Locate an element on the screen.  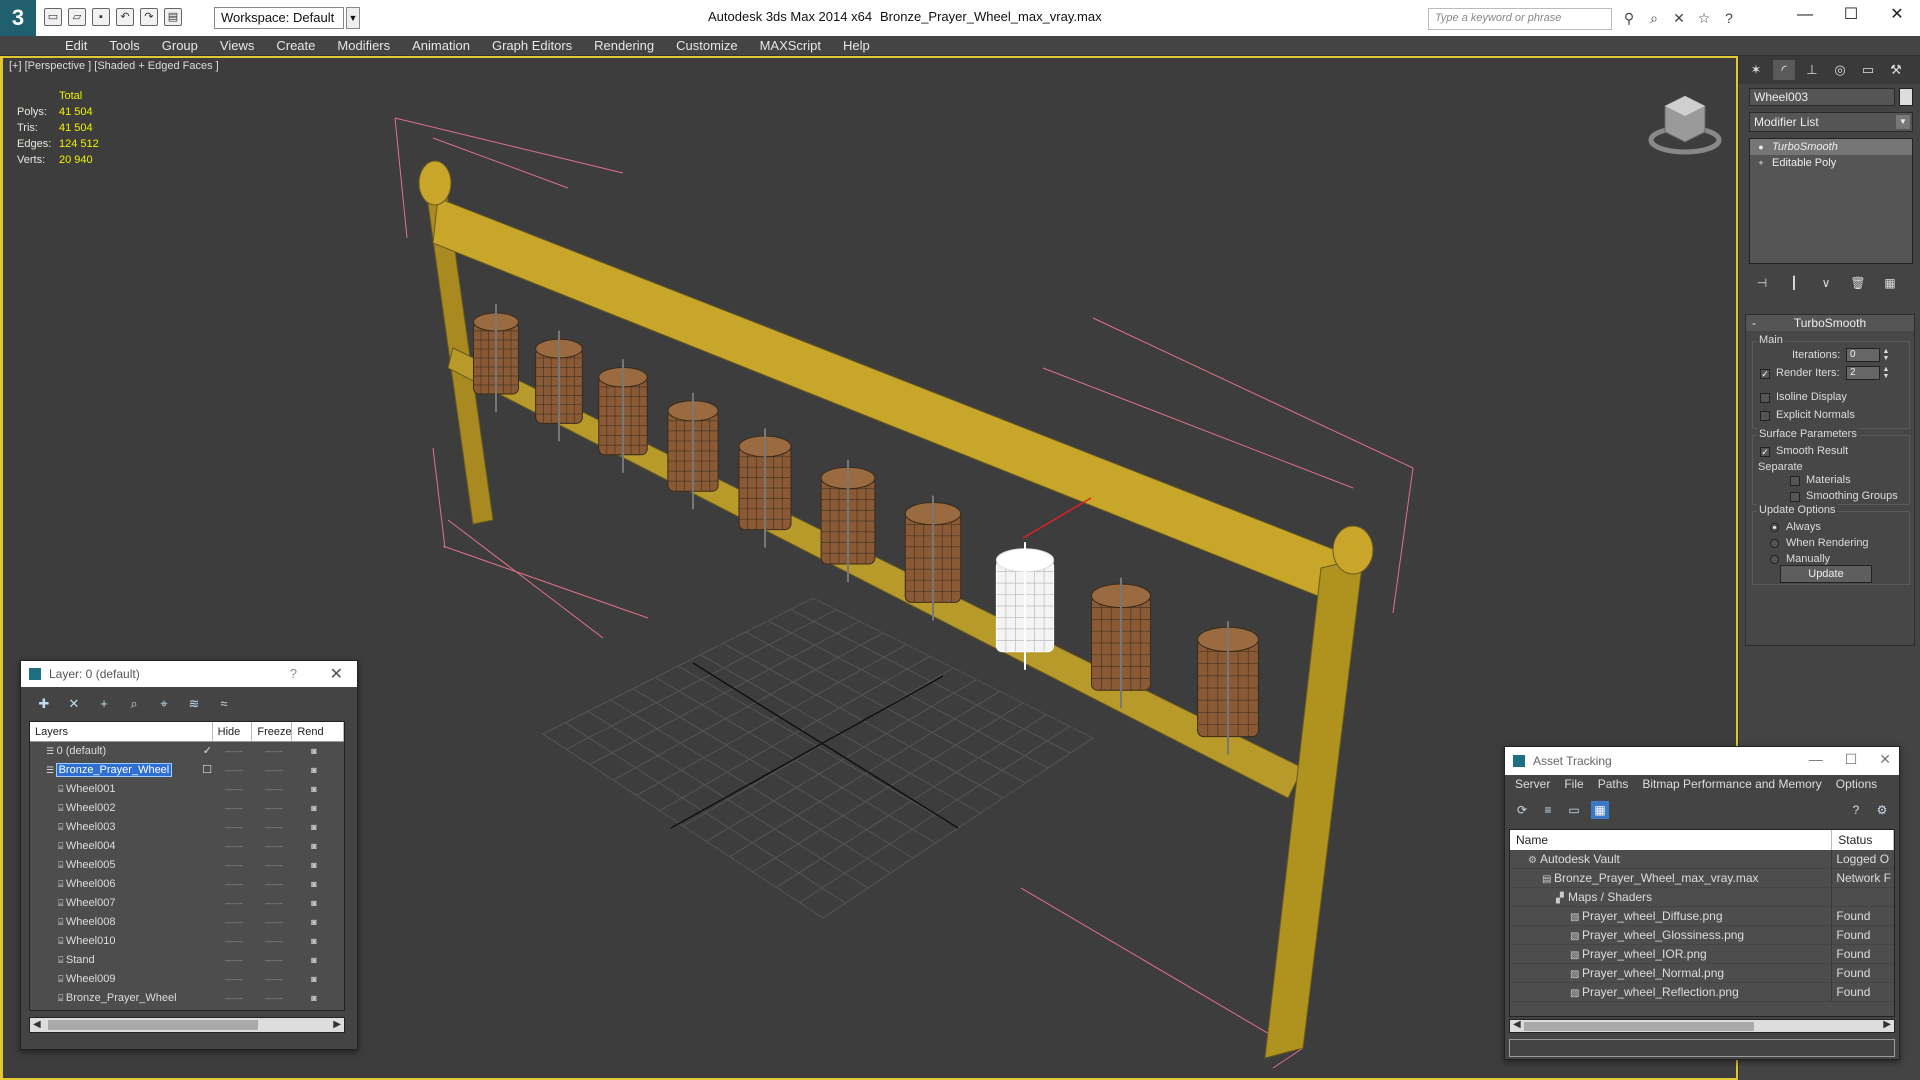
asset-menu-server: Server is located at coordinates (1532, 785).